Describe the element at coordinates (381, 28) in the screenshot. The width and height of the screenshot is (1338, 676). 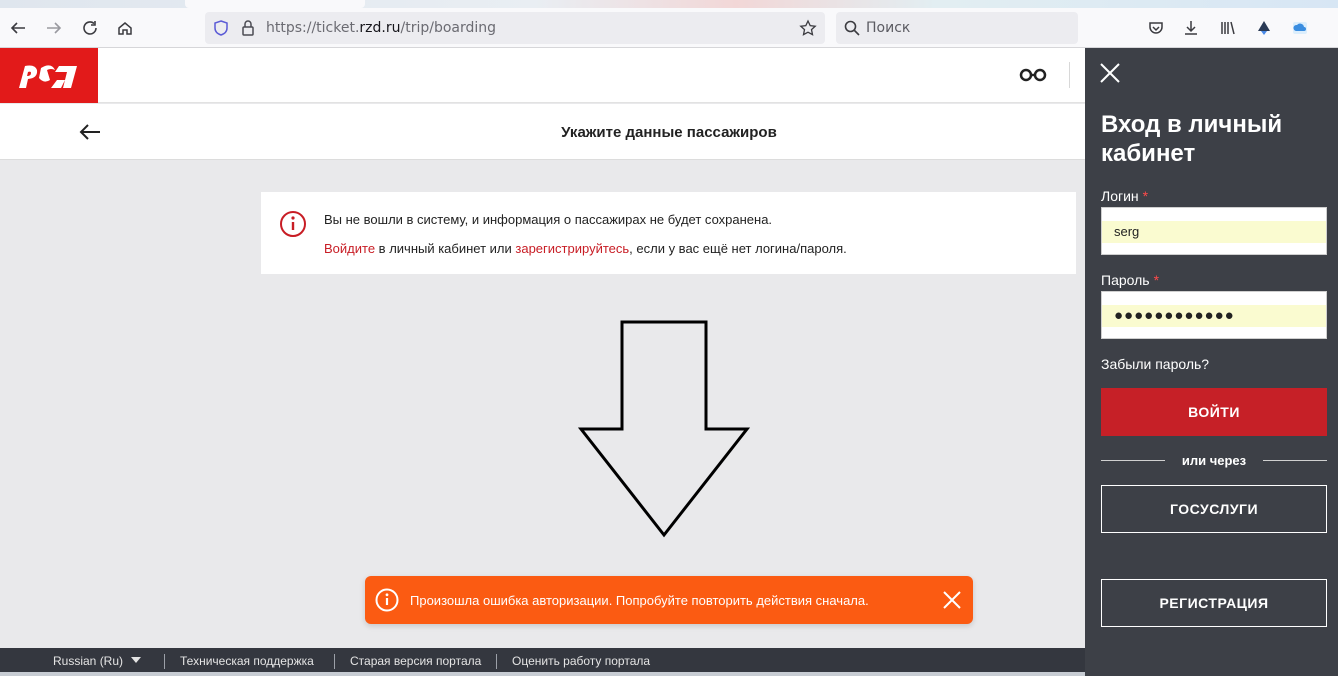
I see `url-text: https://ticket.rzd.ru/trip/boarding` at that location.